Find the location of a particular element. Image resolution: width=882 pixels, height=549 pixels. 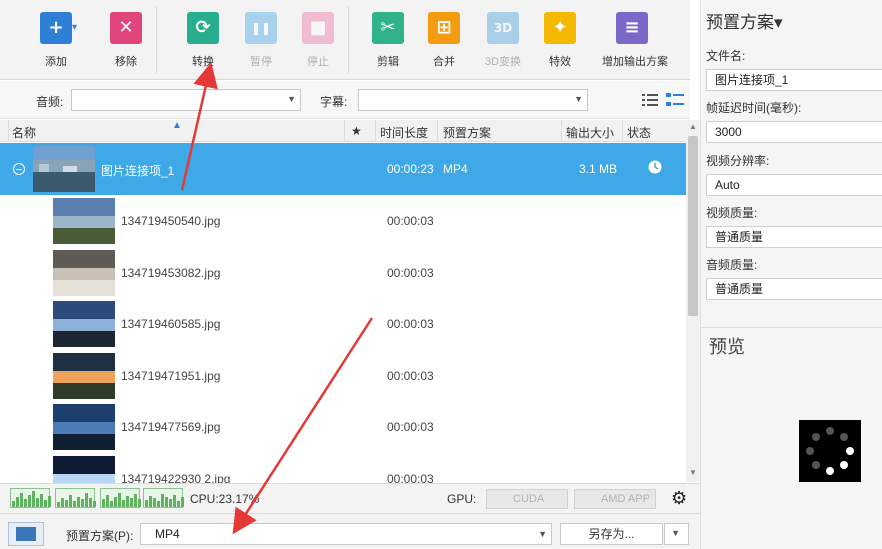

preset-label: 预置方案(P): is located at coordinates (100, 536).